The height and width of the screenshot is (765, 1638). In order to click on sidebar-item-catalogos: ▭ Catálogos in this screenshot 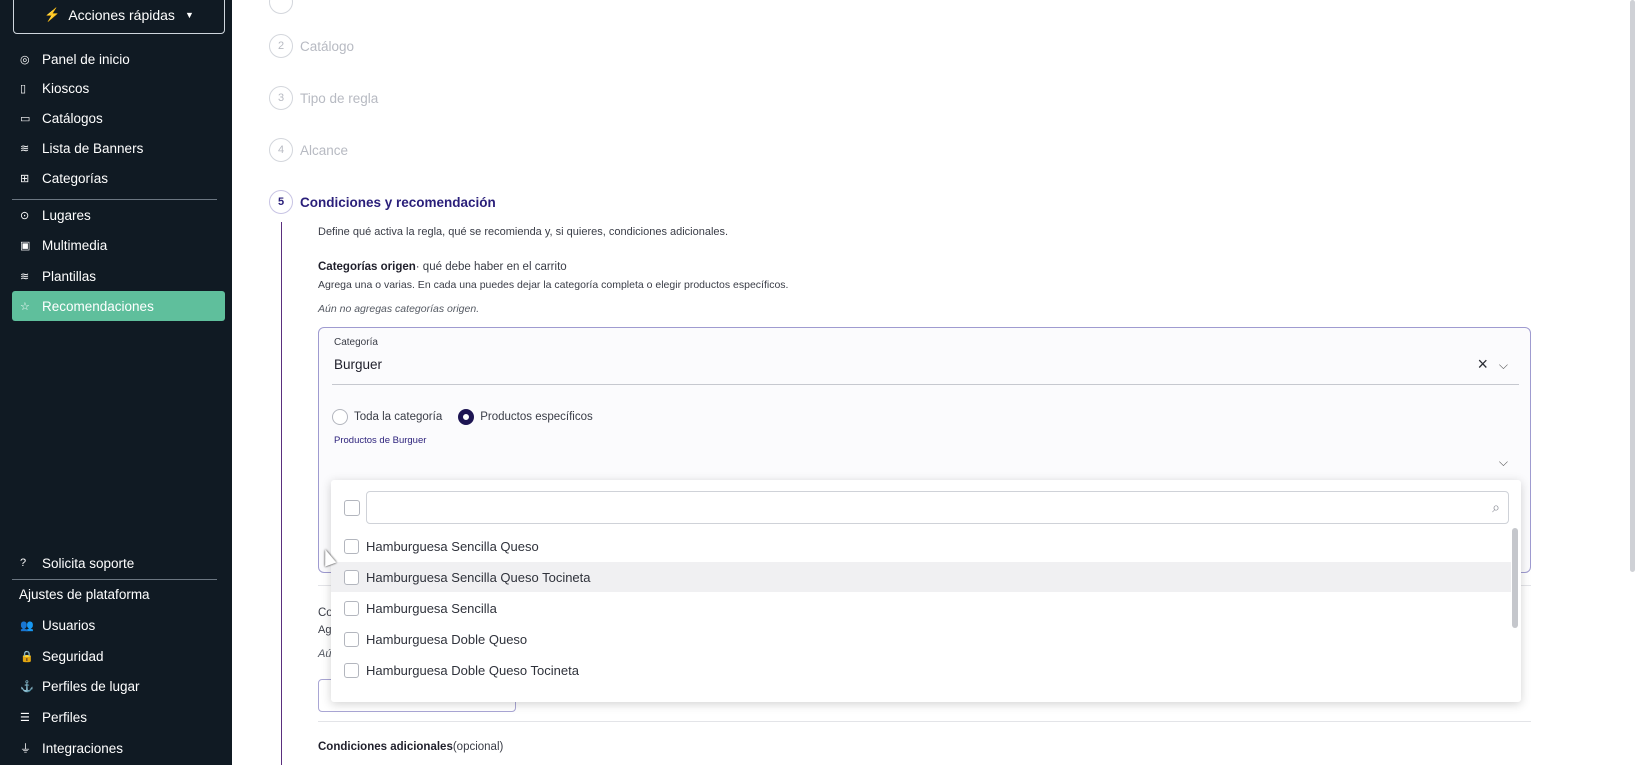, I will do `click(118, 118)`.